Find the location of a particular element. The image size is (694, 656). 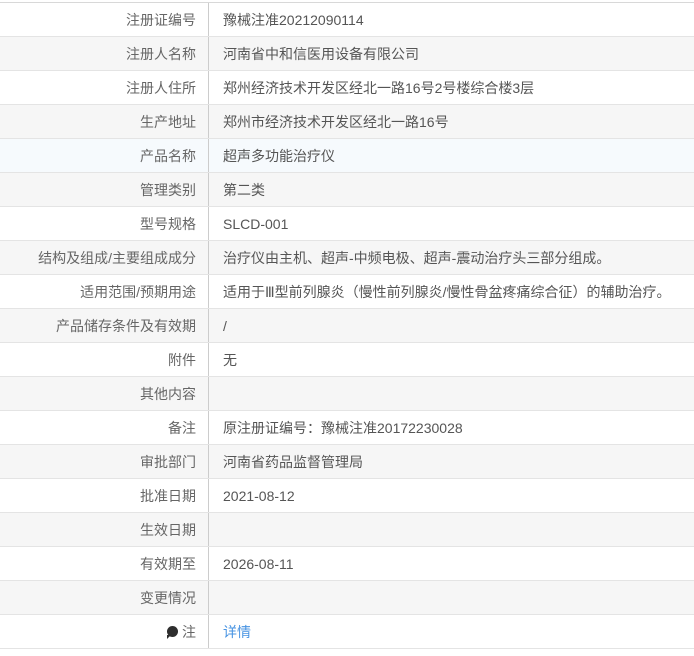

table-row: 注册人住所 郑州经济技术开发区经北一路16号2号楼综合楼3层 is located at coordinates (347, 88).